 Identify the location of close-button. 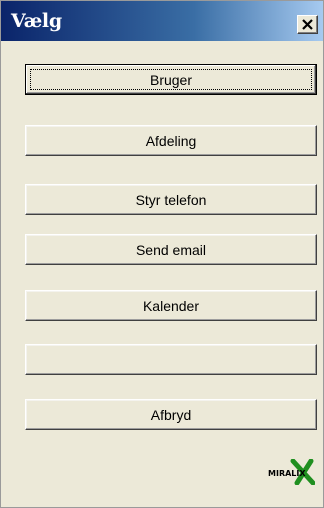
(307, 24).